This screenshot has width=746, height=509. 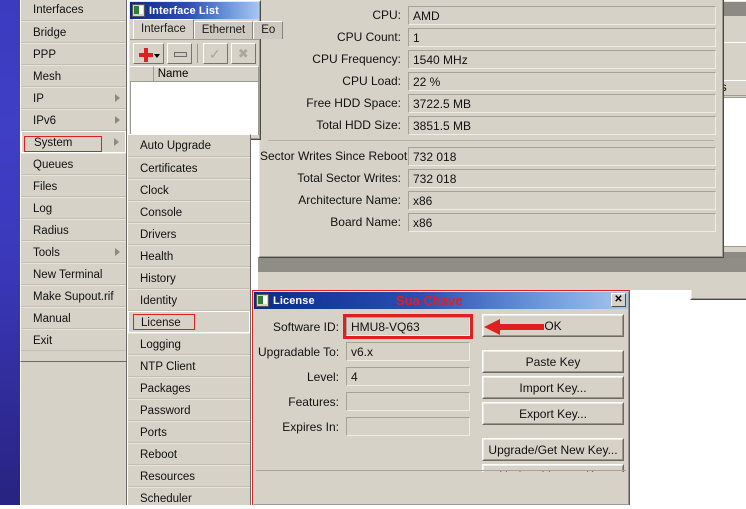 What do you see at coordinates (189, 476) in the screenshot?
I see `submenu-item-resources: Resources` at bounding box center [189, 476].